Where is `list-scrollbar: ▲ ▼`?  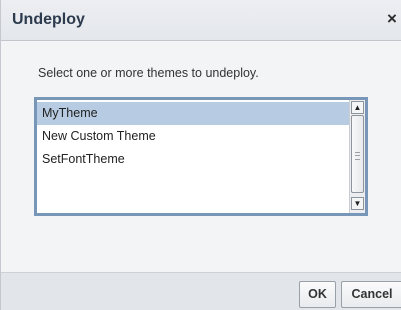
list-scrollbar: ▲ ▼ is located at coordinates (357, 156).